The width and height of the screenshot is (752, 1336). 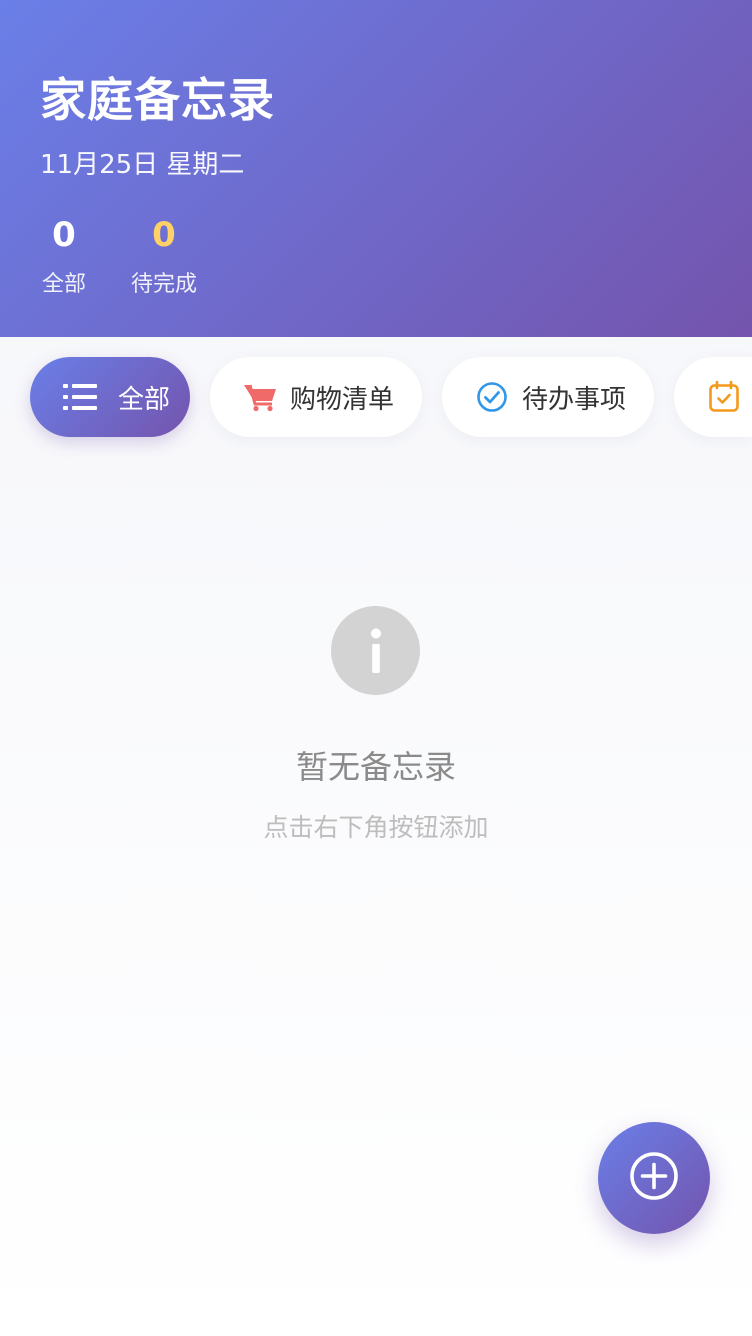 I want to click on category-tabs: 全部 购物清单 待办事项, so click(x=376, y=397).